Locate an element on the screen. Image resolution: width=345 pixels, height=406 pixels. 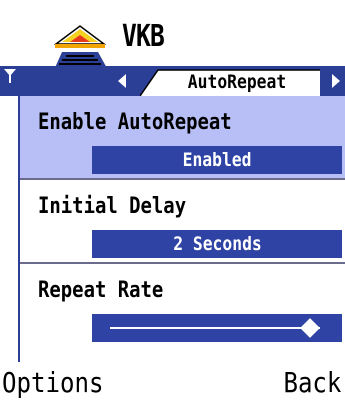
tab-bar: AutoRepeat is located at coordinates (172, 81).